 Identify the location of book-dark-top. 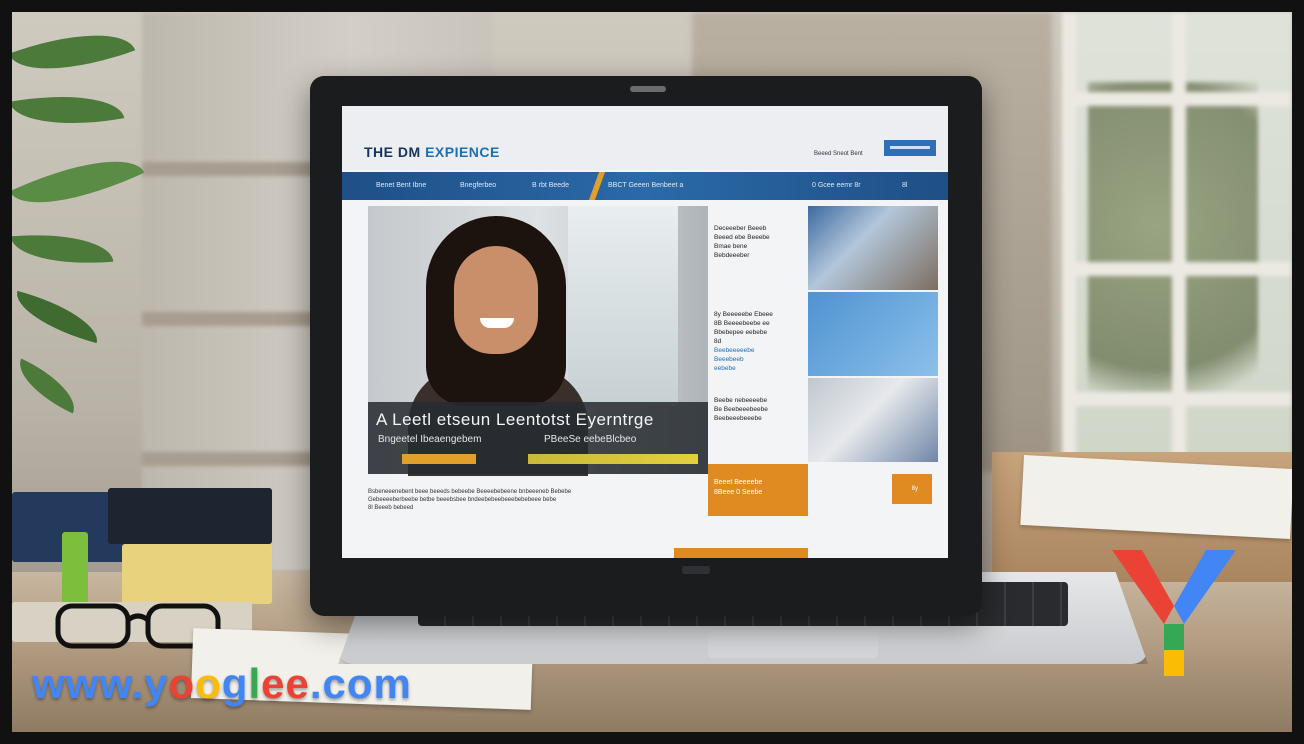
(190, 516).